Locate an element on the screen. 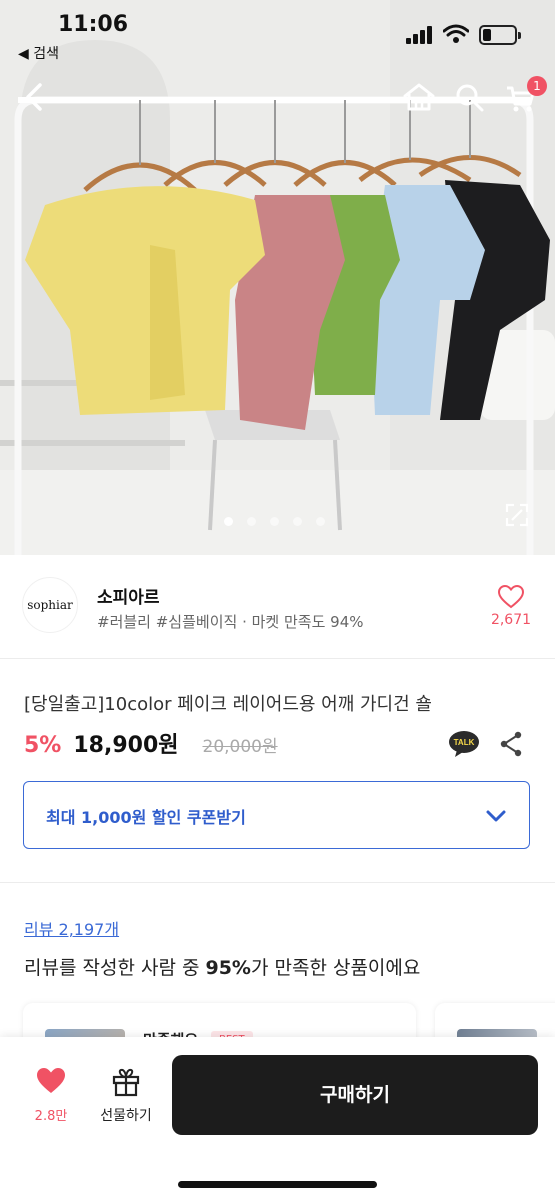  review-count-link: 리뷰 2,197개 is located at coordinates (71, 928).